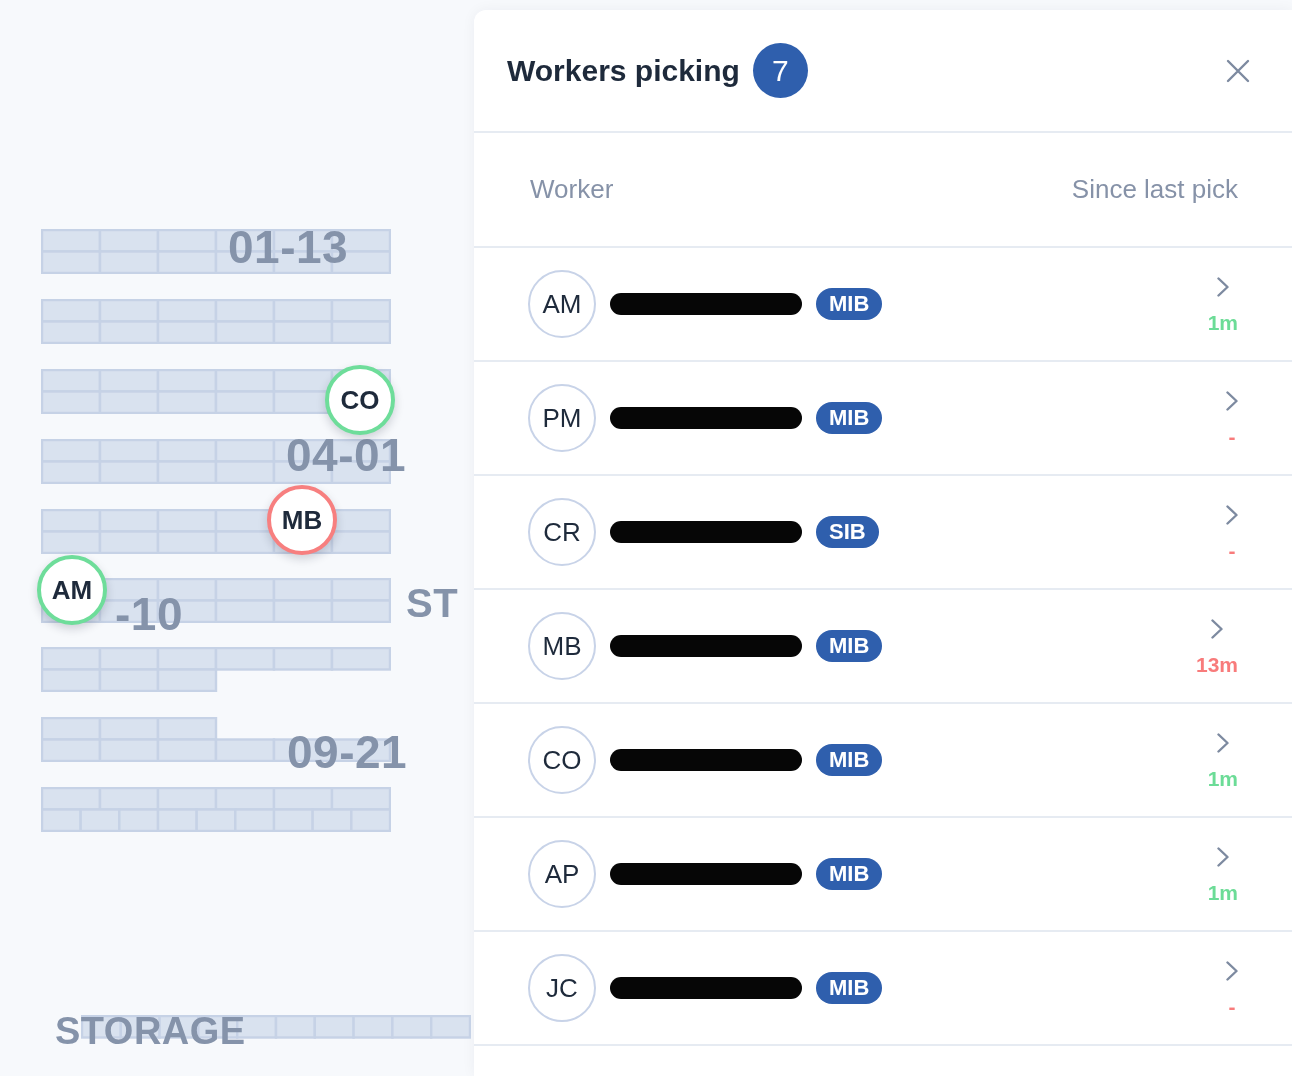 The image size is (1292, 1076). What do you see at coordinates (562, 760) in the screenshot?
I see `worker-avatar: CO` at bounding box center [562, 760].